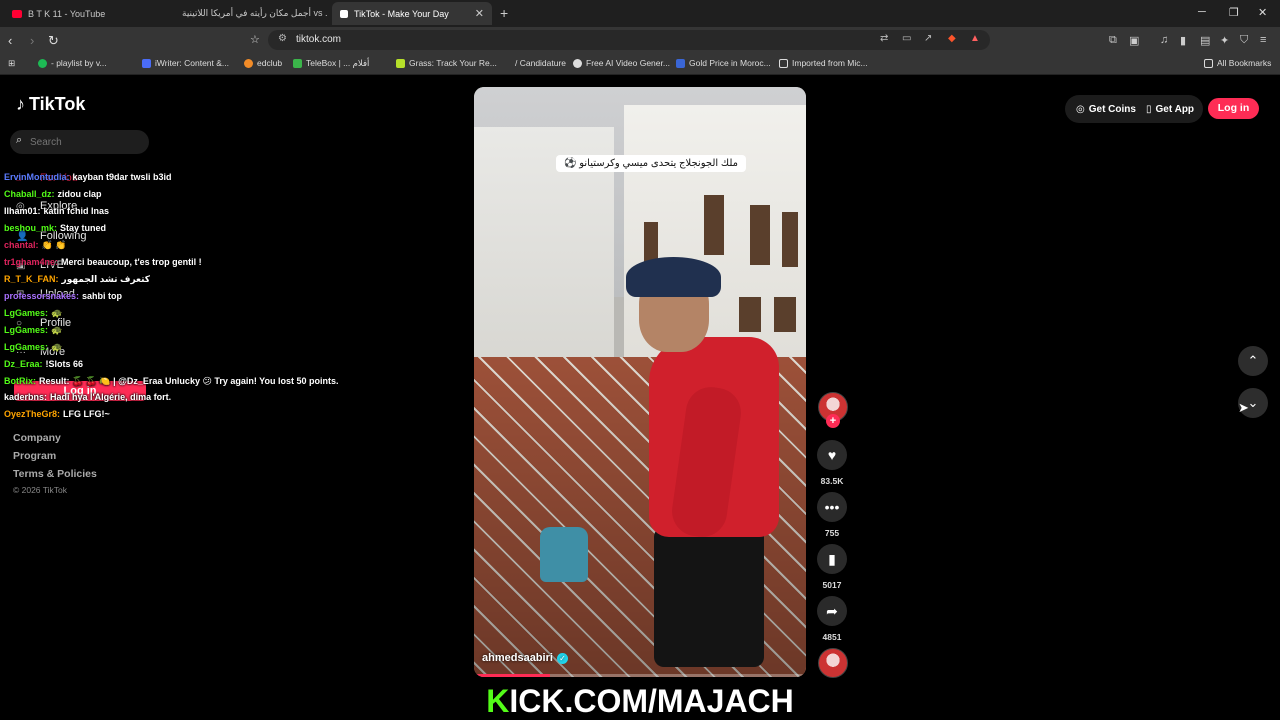 This screenshot has height=720, width=1280. Describe the element at coordinates (832, 585) in the screenshot. I see `save-count: 5017` at that location.